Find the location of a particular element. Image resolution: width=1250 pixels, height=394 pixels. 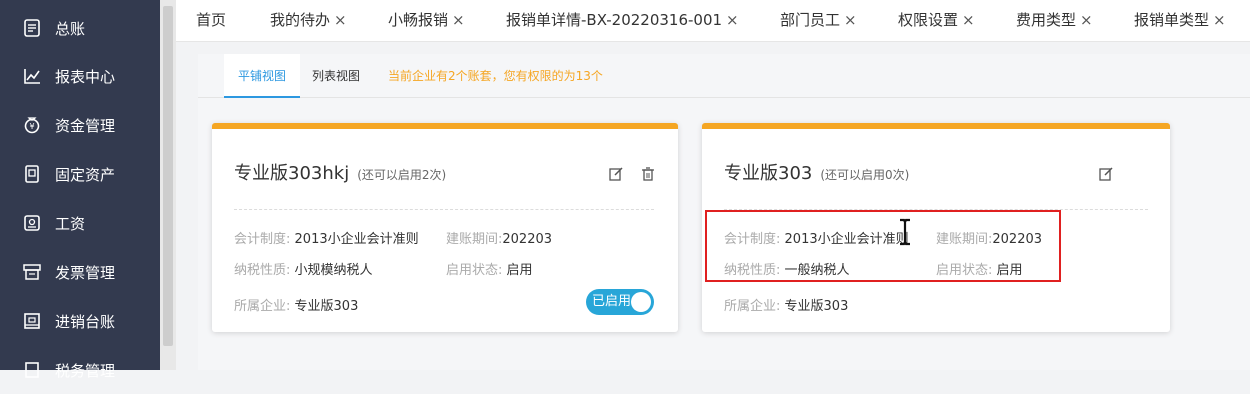

card-title-text: 专业版303hkj is located at coordinates (292, 173).